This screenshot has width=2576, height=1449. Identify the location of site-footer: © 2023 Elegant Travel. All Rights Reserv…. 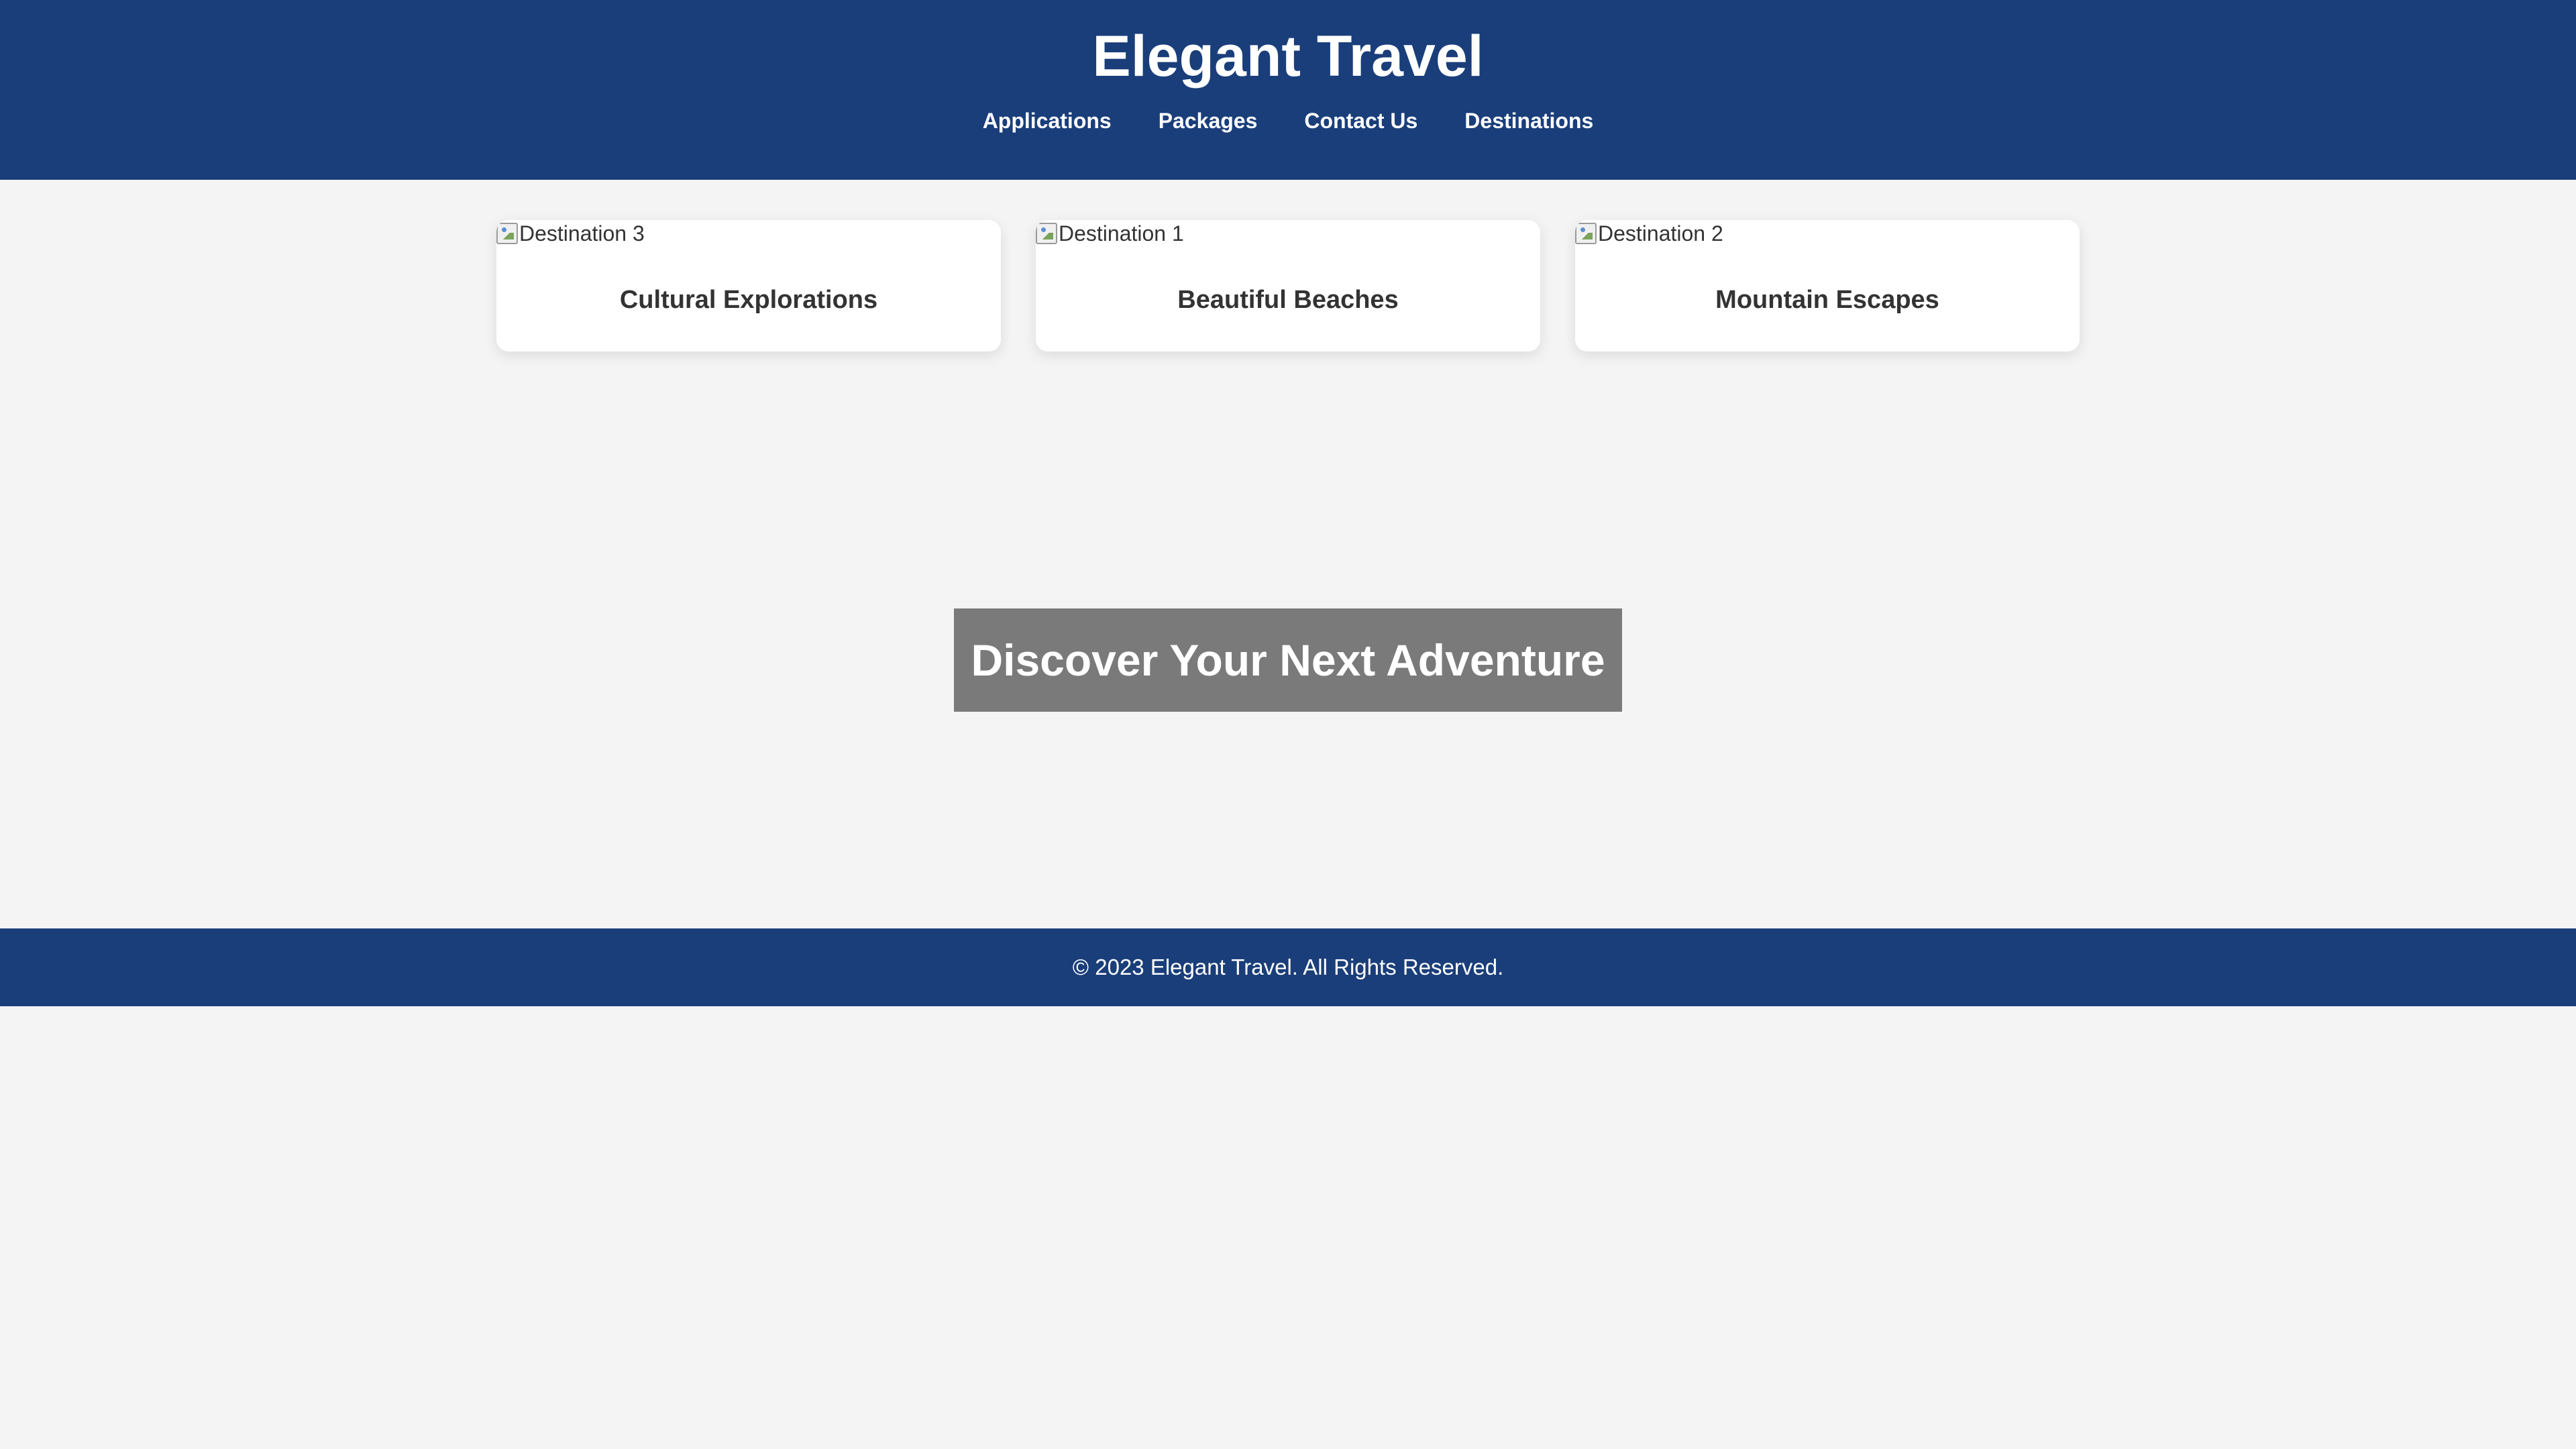
(1288, 967).